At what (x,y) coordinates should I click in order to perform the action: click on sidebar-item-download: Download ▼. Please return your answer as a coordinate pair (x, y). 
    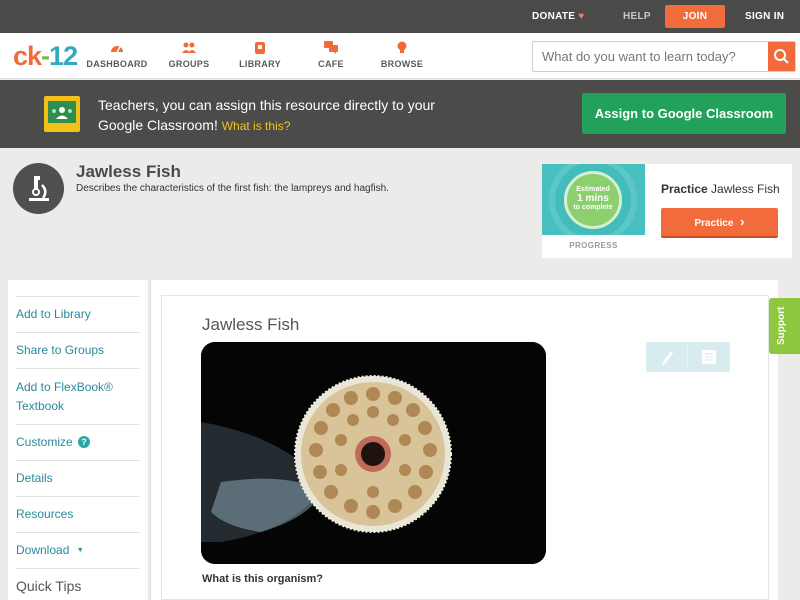
    Looking at the image, I should click on (77, 550).